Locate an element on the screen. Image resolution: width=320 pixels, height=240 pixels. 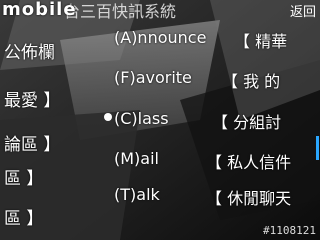
header-under-text: 台三百快訊系統 is located at coordinates (120, 11).